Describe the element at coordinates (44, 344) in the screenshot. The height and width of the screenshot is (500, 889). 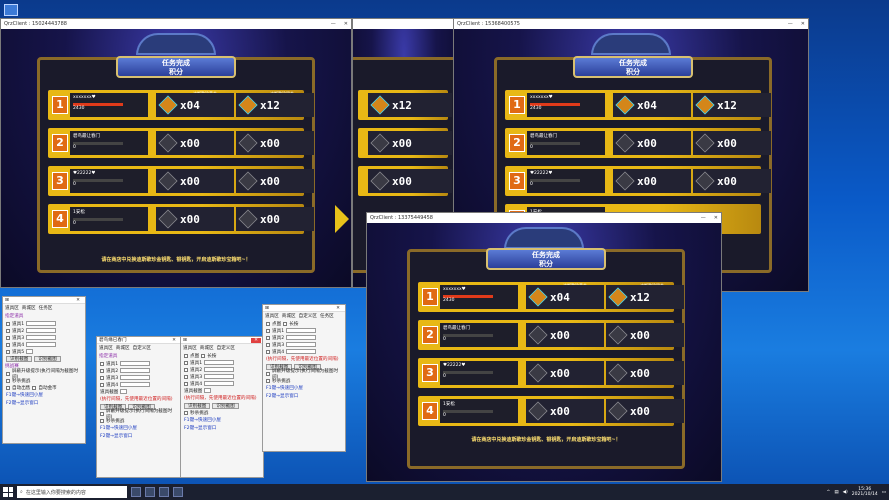
I see `item-row: 道具4` at that location.